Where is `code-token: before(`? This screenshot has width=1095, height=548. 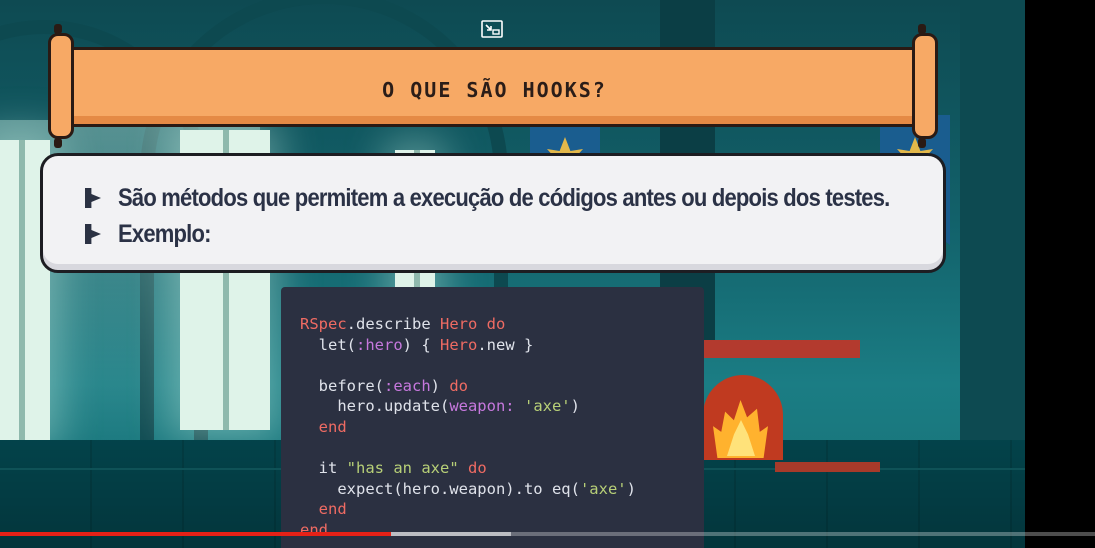
code-token: before( is located at coordinates (342, 385).